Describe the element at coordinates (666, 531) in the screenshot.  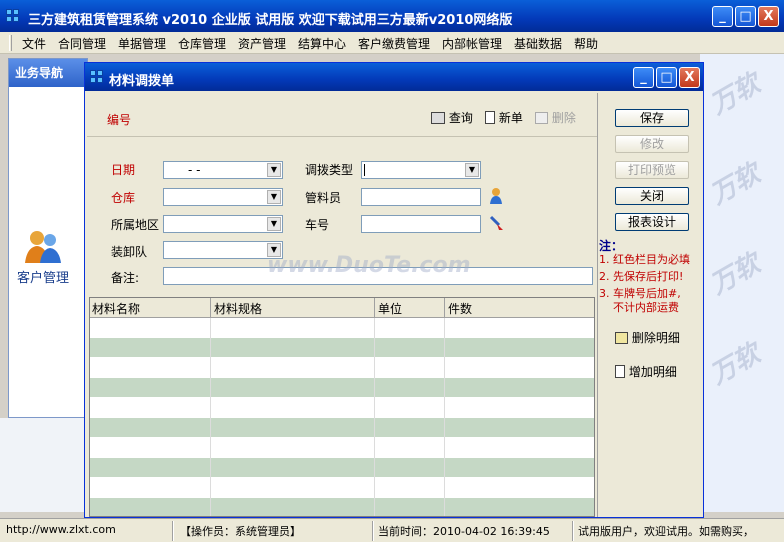
I see `status-message: 试用版用户，欢迎试用。如需购买，` at that location.